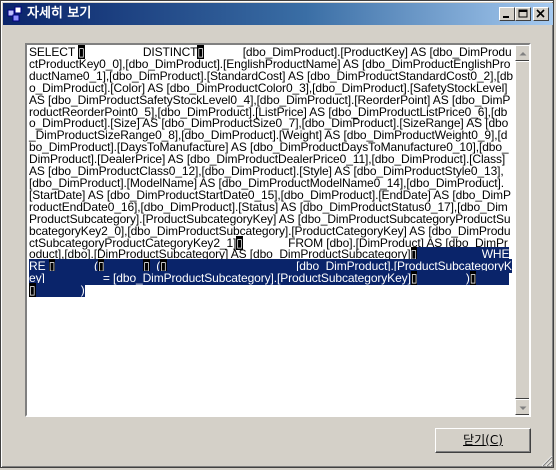  Describe the element at coordinates (59, 13) in the screenshot. I see `window-title: 자세히 보기` at that location.